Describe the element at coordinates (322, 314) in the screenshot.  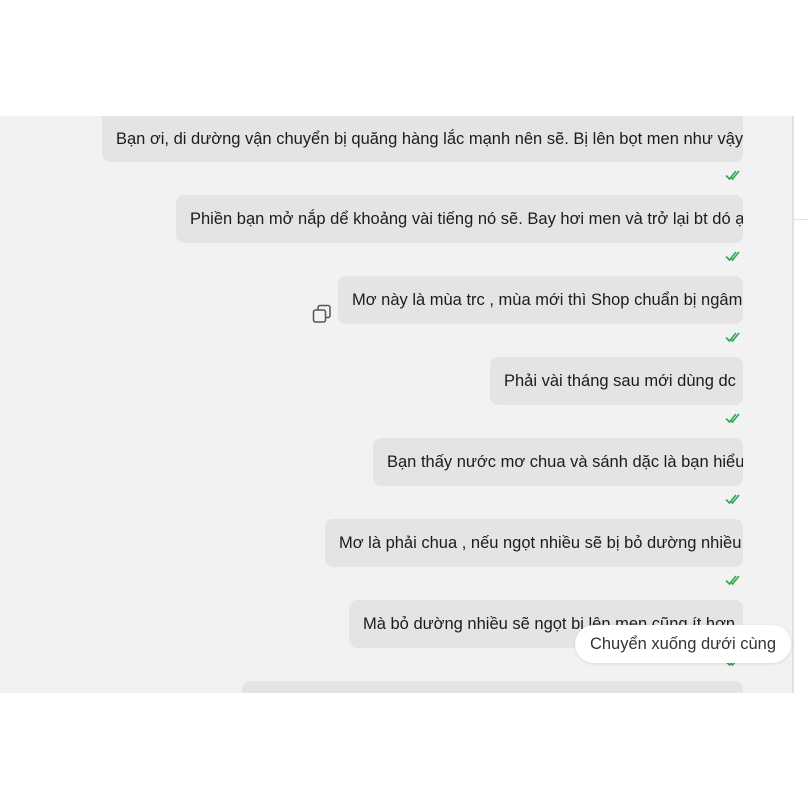
I see `copy-icon` at that location.